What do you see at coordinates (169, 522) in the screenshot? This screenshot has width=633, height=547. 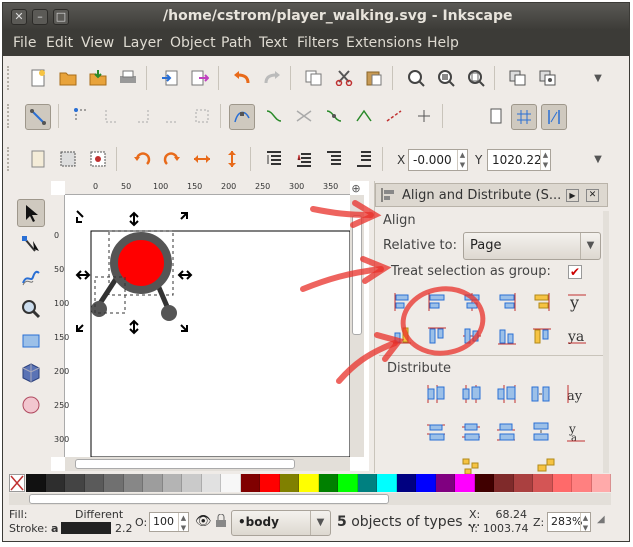 I see `opacity-input: 100 ▲ ▼` at bounding box center [169, 522].